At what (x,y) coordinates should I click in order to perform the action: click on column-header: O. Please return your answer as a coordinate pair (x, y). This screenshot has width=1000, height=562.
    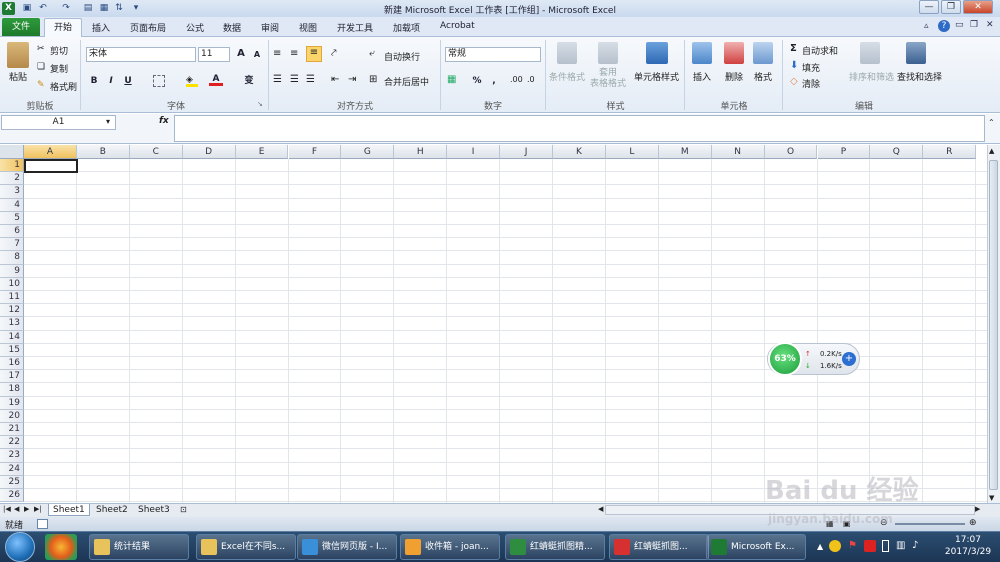
    Looking at the image, I should click on (791, 152).